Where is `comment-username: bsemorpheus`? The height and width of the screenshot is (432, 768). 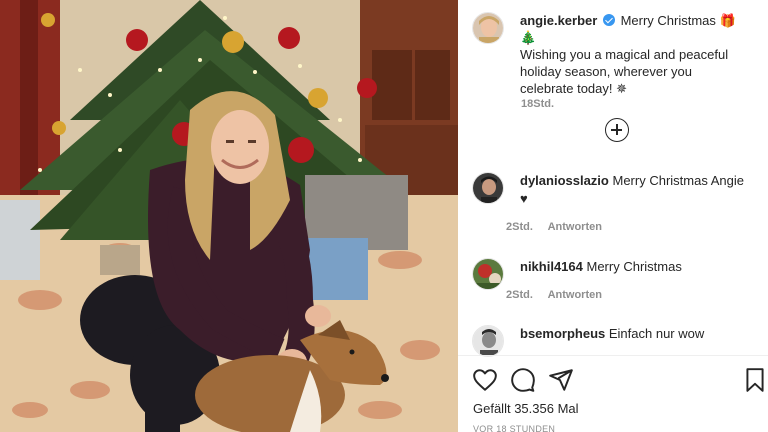 comment-username: bsemorpheus is located at coordinates (562, 333).